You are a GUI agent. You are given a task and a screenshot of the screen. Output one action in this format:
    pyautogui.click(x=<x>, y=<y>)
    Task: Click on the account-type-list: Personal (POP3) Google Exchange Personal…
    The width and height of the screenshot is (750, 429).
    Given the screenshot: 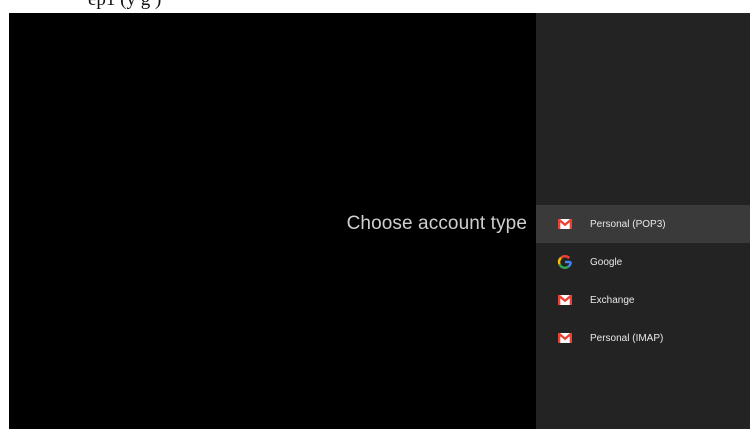 What is the action you would take?
    pyautogui.click(x=643, y=281)
    